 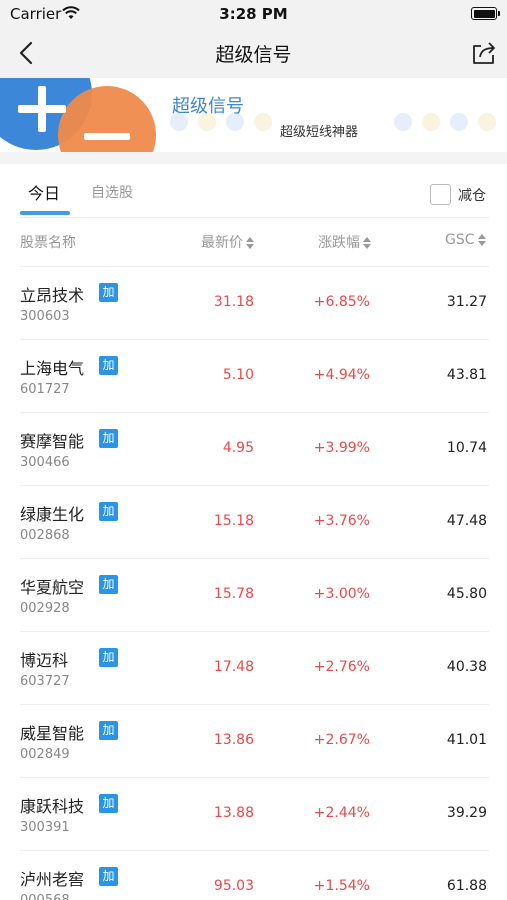 What do you see at coordinates (466, 302) in the screenshot?
I see `stock-gsc: 31.27` at bounding box center [466, 302].